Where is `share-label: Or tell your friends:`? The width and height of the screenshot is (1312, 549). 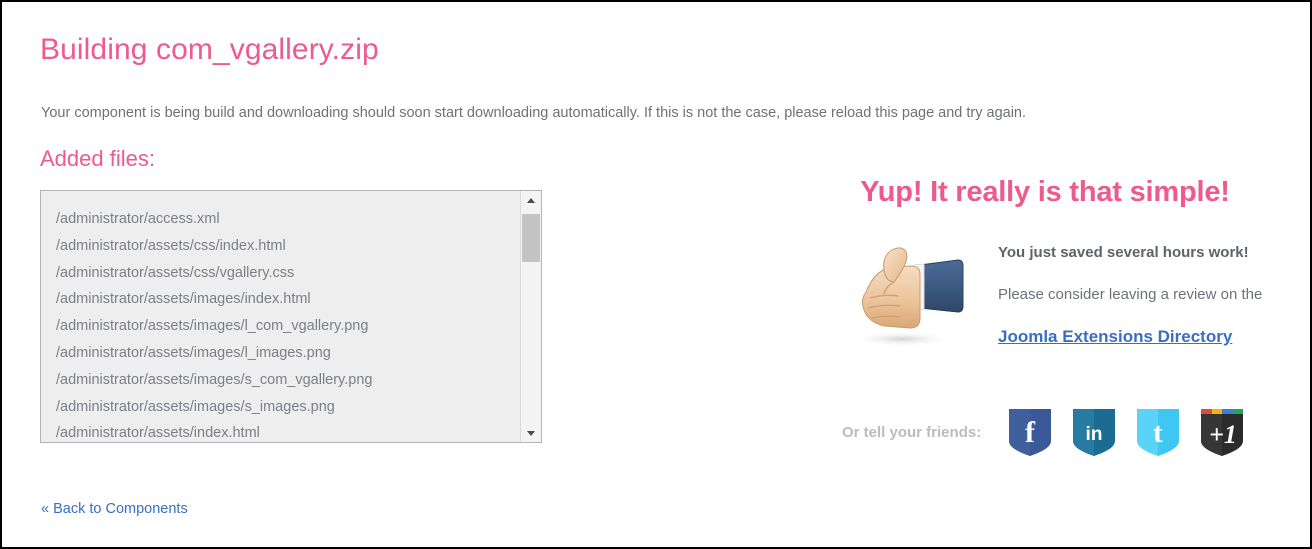 share-label: Or tell your friends: is located at coordinates (912, 432).